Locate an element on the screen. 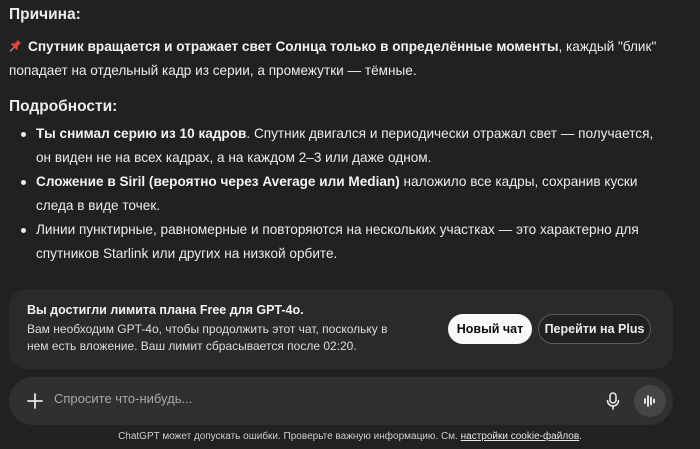 The height and width of the screenshot is (449, 700). plus-icon is located at coordinates (35, 401).